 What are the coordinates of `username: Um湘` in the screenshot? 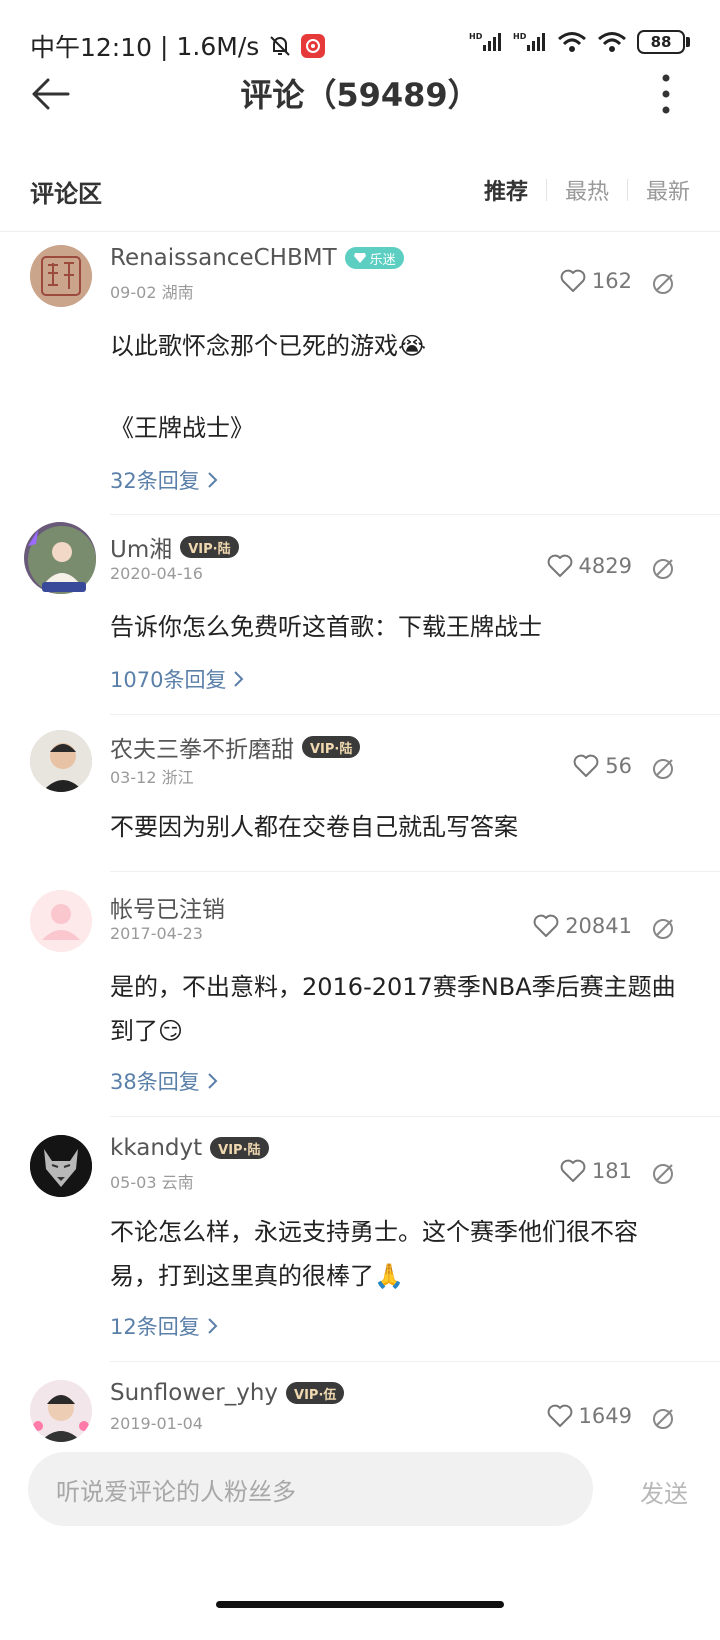 It's located at (141, 547).